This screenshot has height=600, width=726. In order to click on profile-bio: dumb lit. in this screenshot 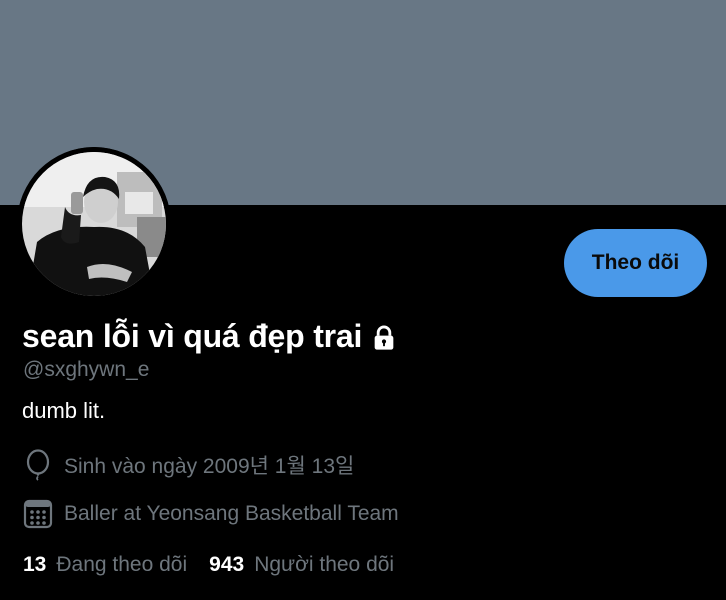, I will do `click(64, 410)`.